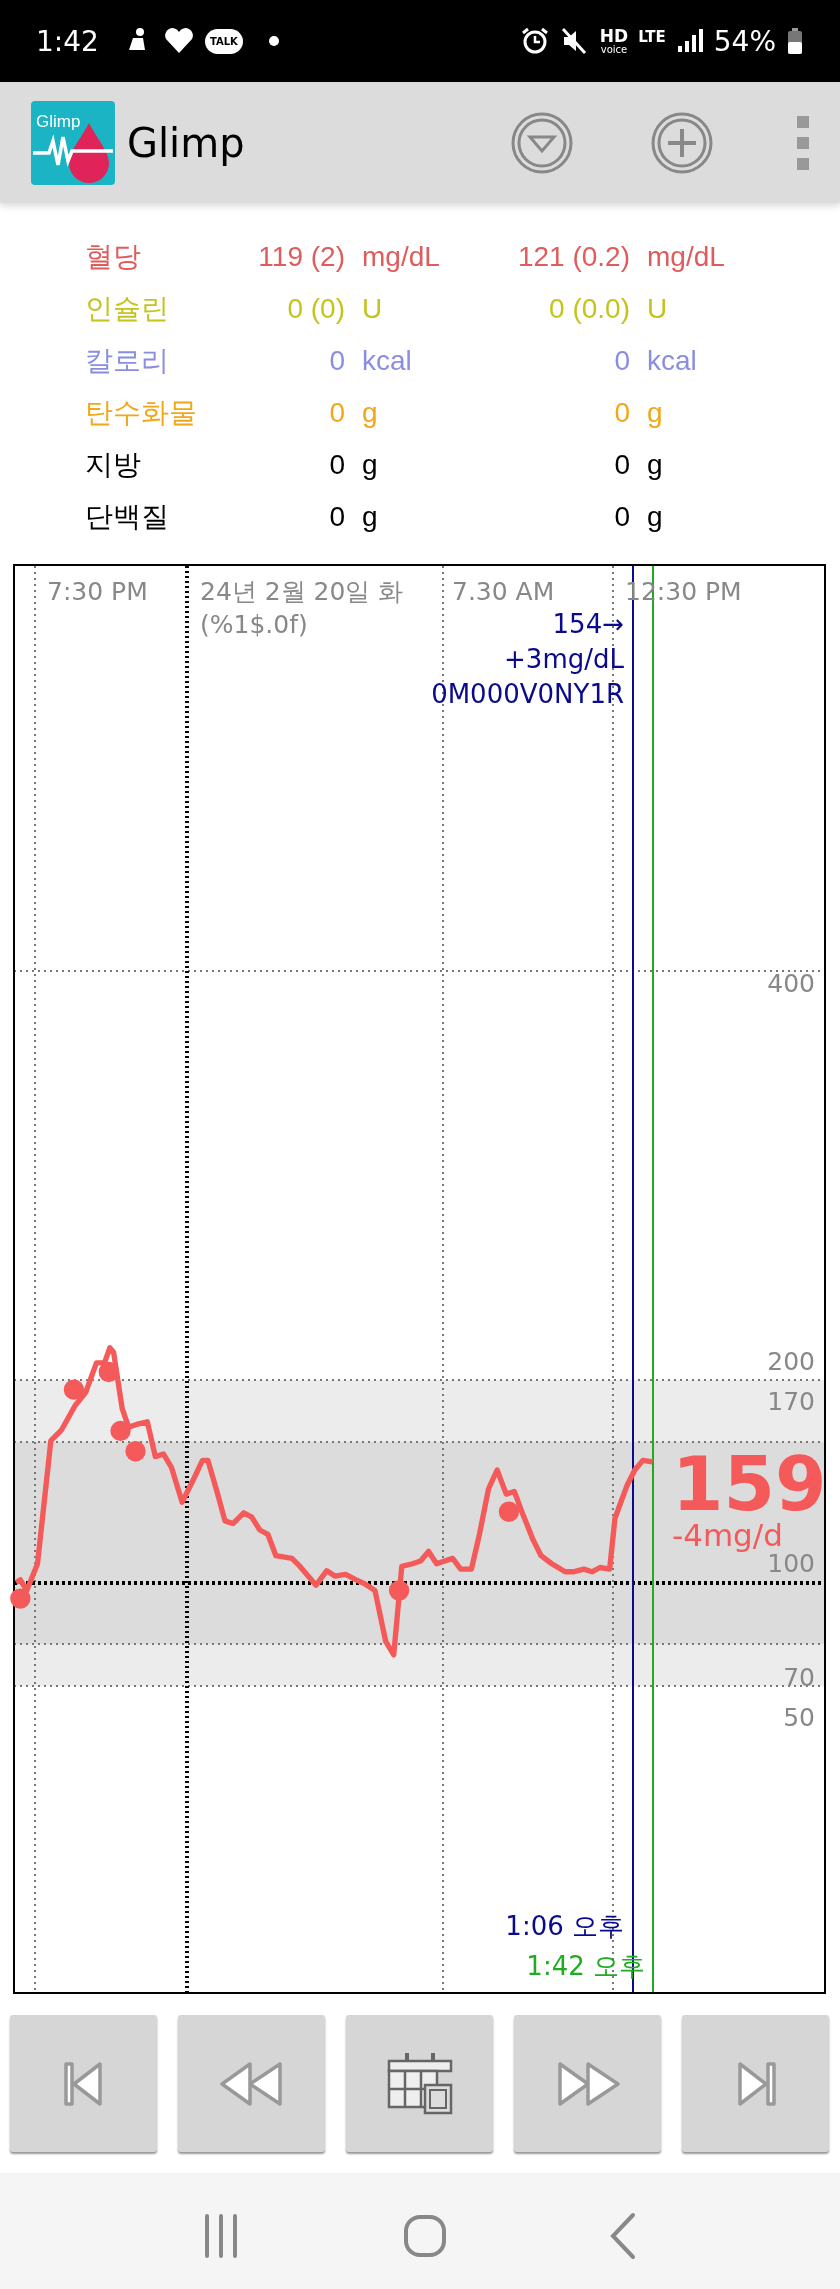  Describe the element at coordinates (223, 41) in the screenshot. I see `chat-badge: TALK` at that location.